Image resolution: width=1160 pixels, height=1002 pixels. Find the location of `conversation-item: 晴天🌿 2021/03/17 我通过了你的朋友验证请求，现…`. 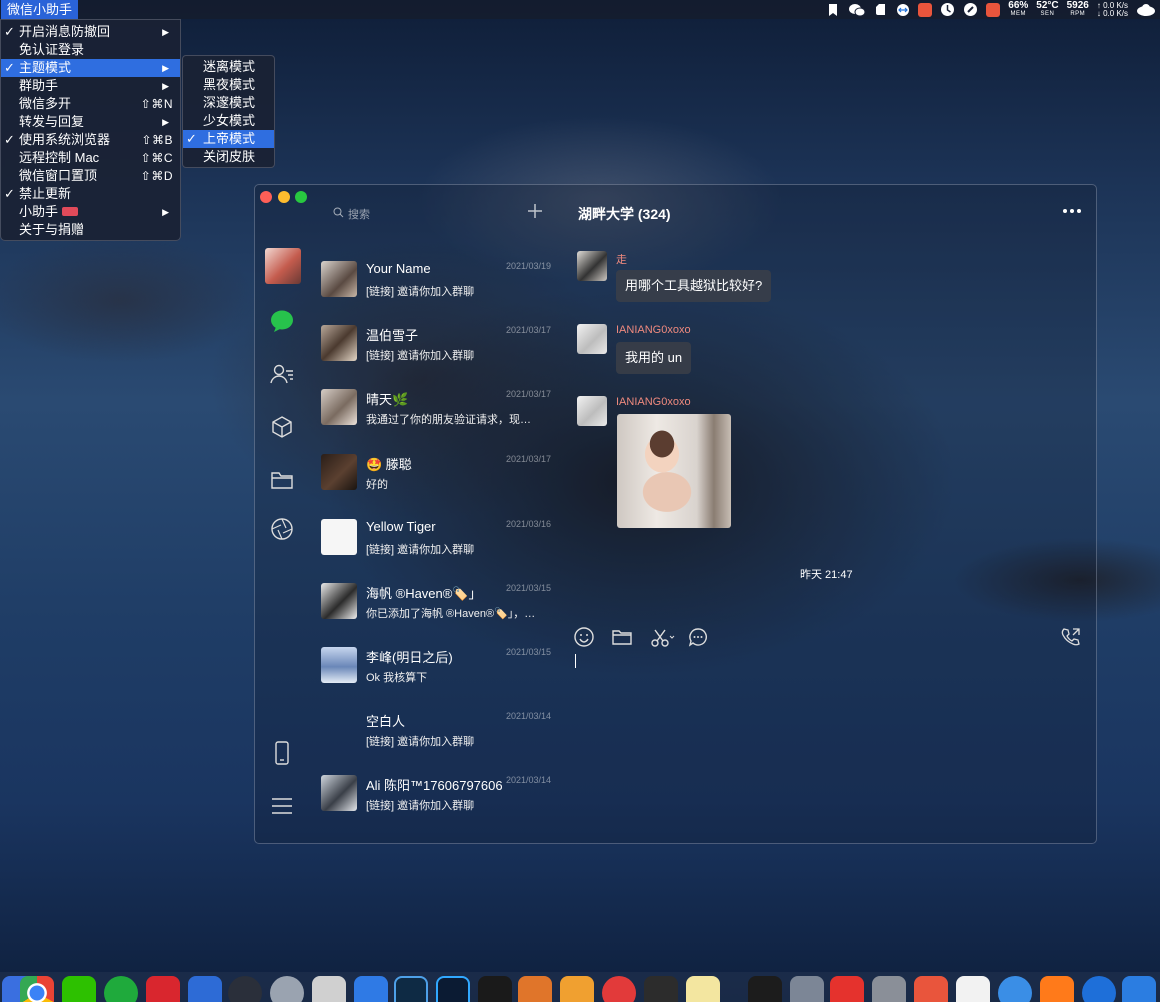

conversation-item: 晴天🌿 2021/03/17 我通过了你的朋友验证请求，现… is located at coordinates (436, 407).